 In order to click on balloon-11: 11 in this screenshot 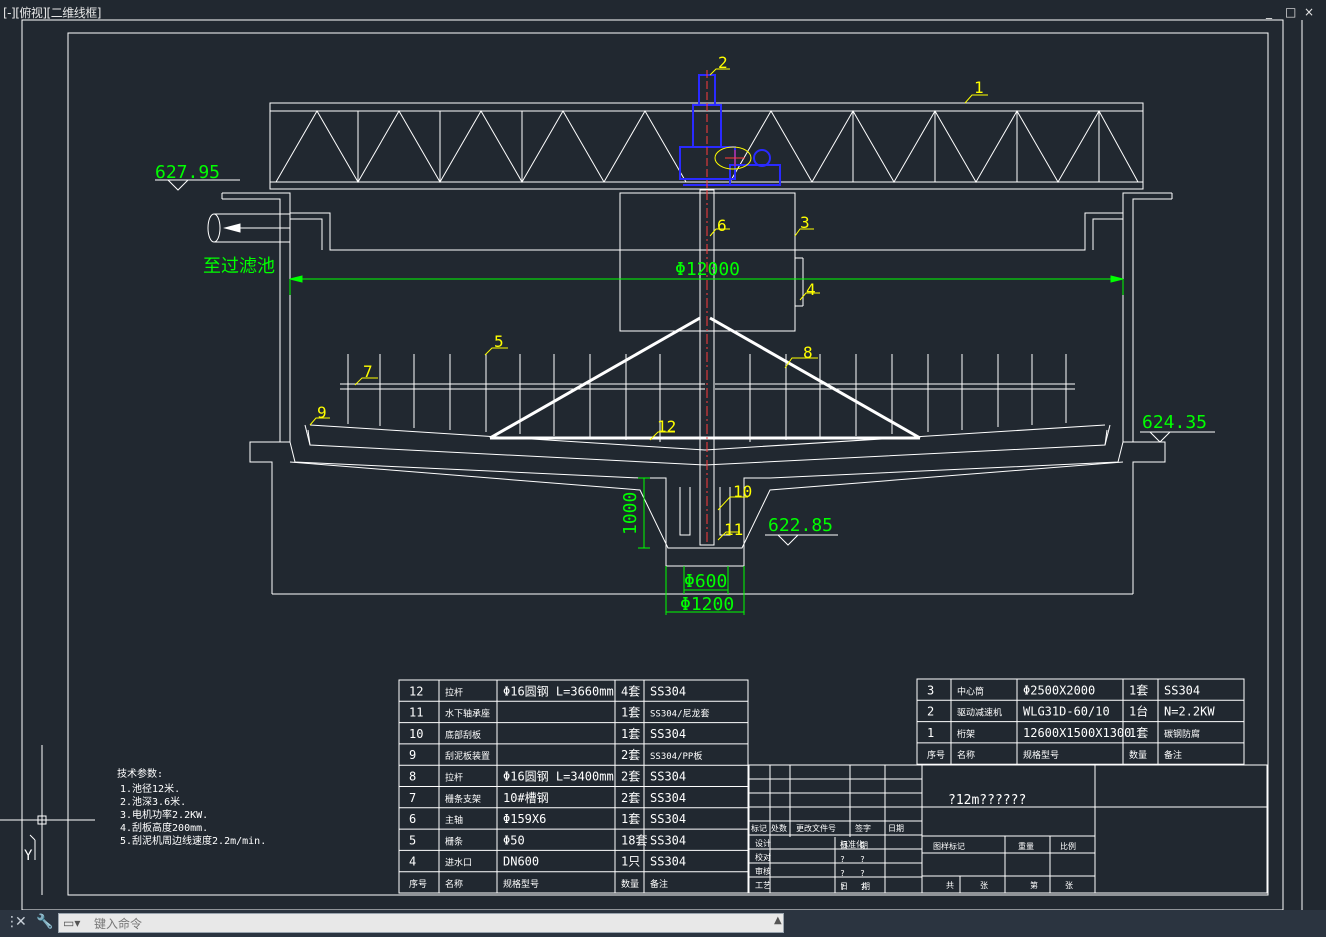, I will do `click(733, 529)`.